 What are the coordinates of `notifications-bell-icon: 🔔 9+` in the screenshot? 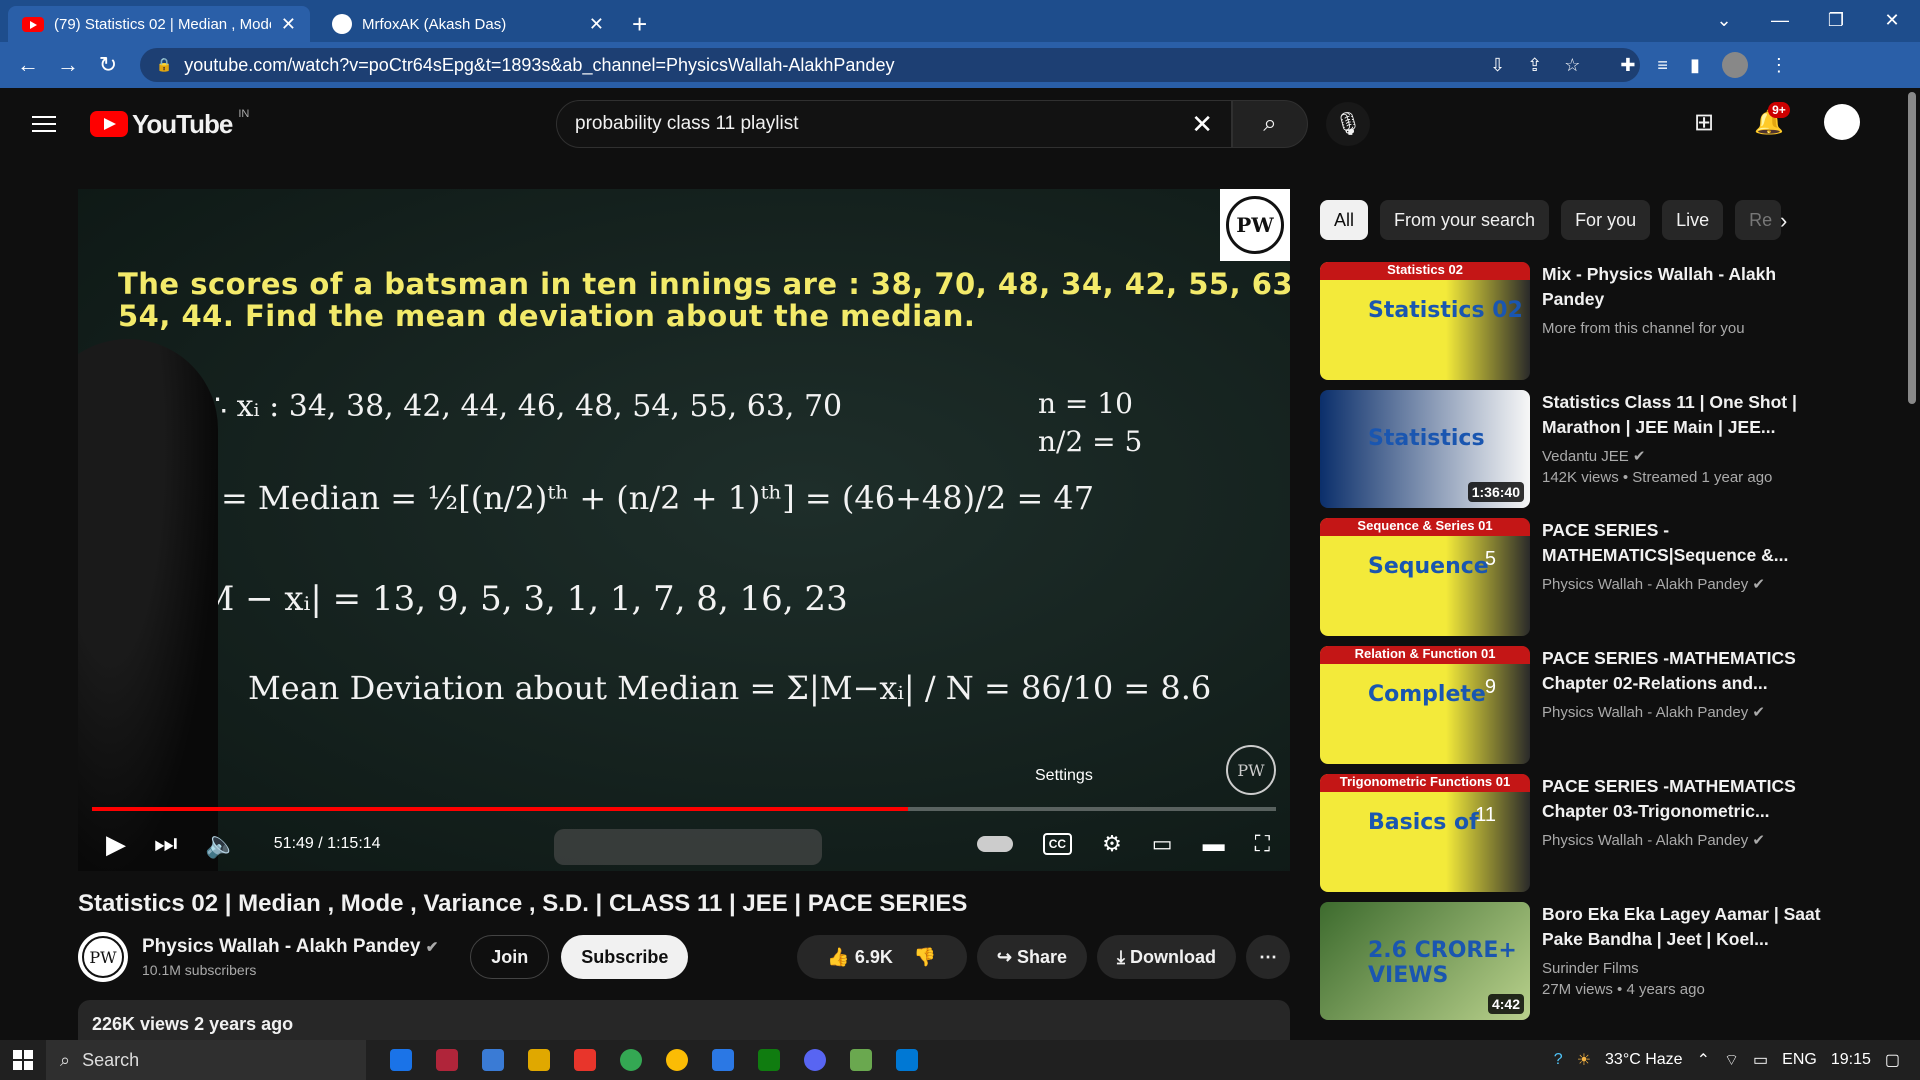 It's located at (1772, 119).